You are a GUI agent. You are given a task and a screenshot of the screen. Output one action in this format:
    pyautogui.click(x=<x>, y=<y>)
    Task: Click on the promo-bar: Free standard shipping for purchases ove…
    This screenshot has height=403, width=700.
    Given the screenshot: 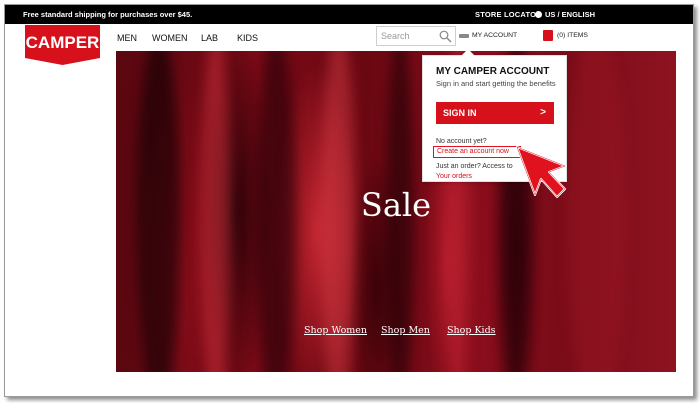 What is the action you would take?
    pyautogui.click(x=349, y=14)
    